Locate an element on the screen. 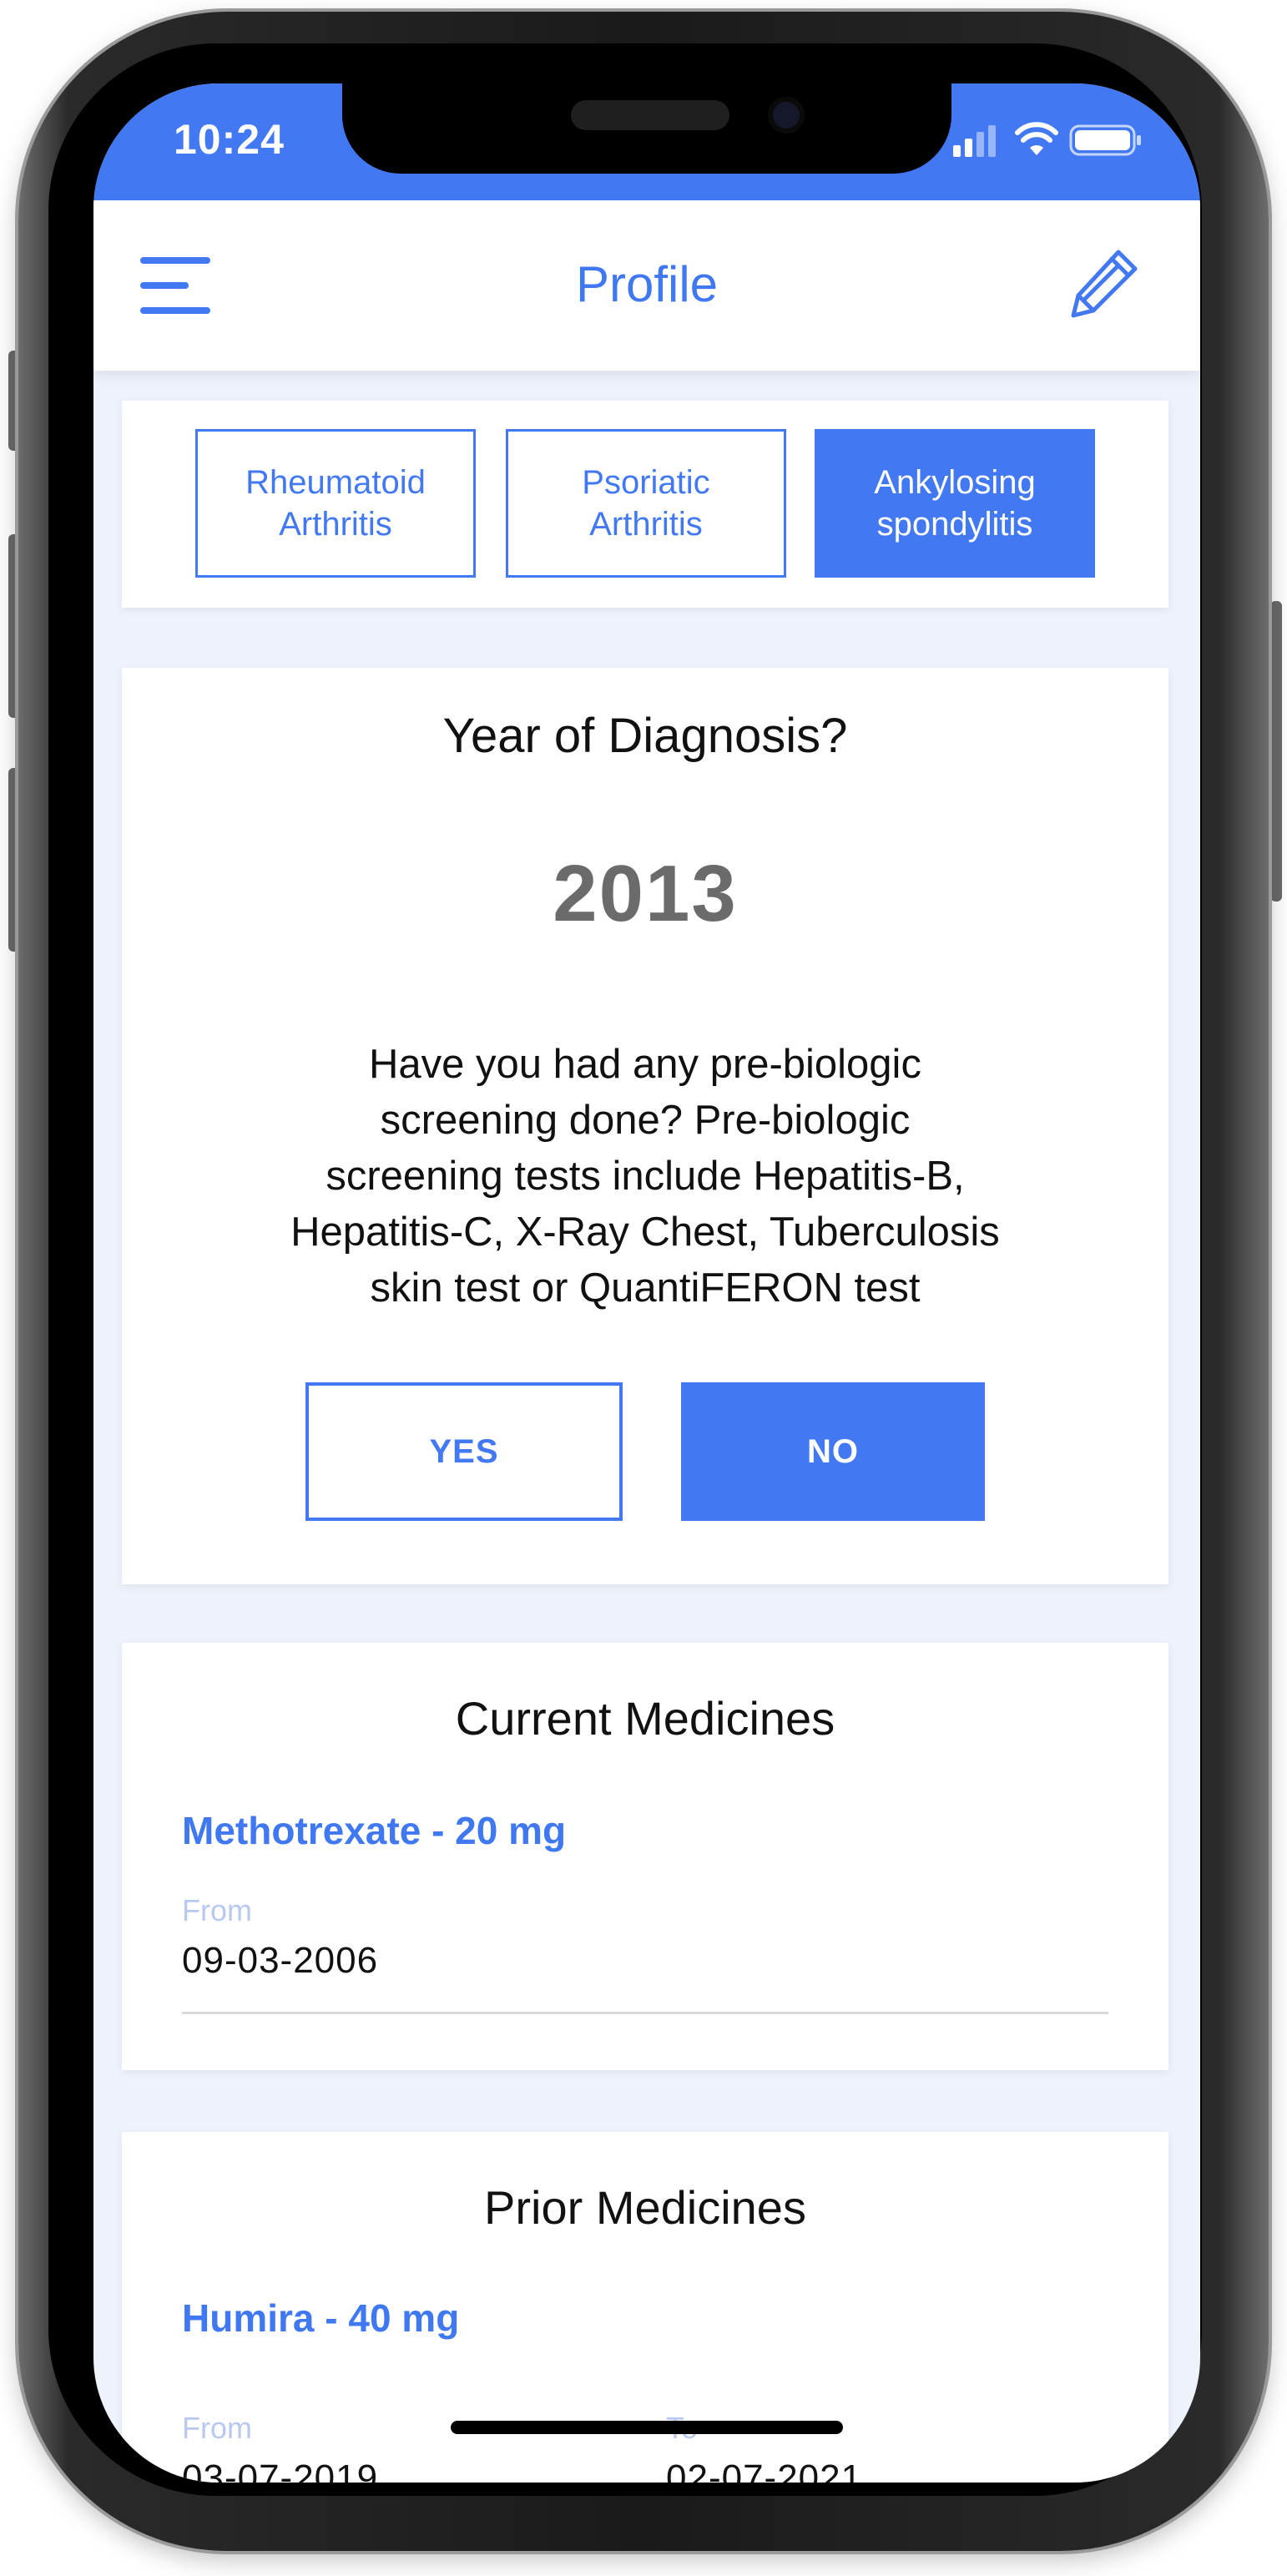  wifi-icon is located at coordinates (1037, 138).